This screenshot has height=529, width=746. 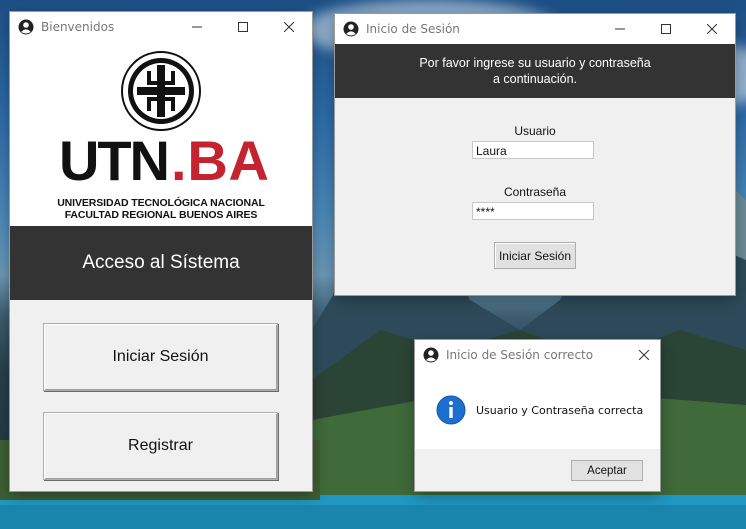 What do you see at coordinates (535, 255) in the screenshot?
I see `submit-login-button: Iniciar Sesión` at bounding box center [535, 255].